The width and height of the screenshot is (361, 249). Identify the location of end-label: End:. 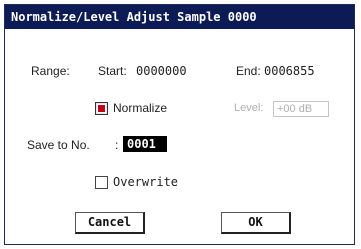
(248, 71).